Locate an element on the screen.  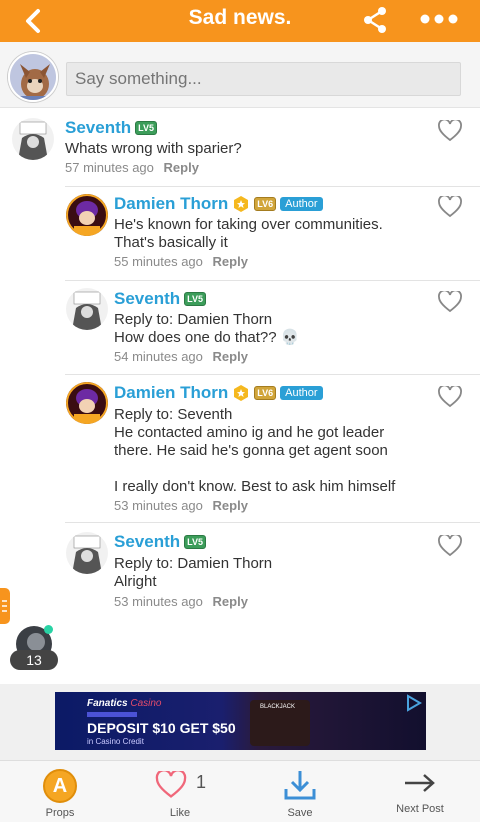
side-menu-tab is located at coordinates (5, 606).